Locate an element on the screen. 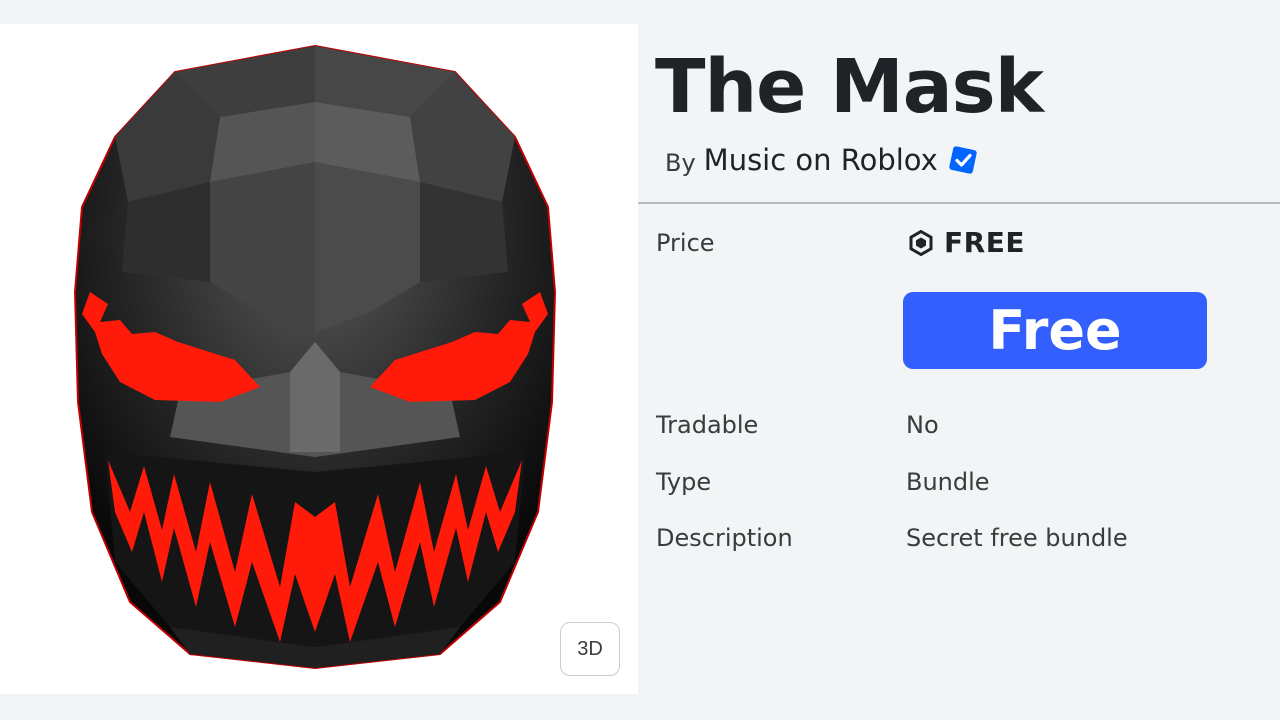 This screenshot has height=720, width=1280. section-divider is located at coordinates (959, 203).